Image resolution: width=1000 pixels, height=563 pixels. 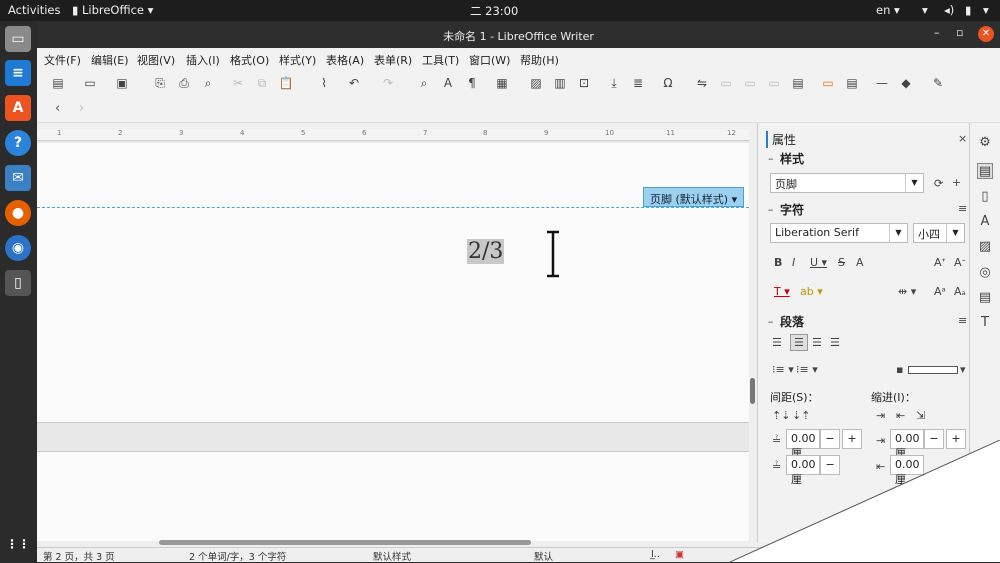 What do you see at coordinates (986, 10) in the screenshot?
I see `system-menu-chevron-icon: ▾` at bounding box center [986, 10].